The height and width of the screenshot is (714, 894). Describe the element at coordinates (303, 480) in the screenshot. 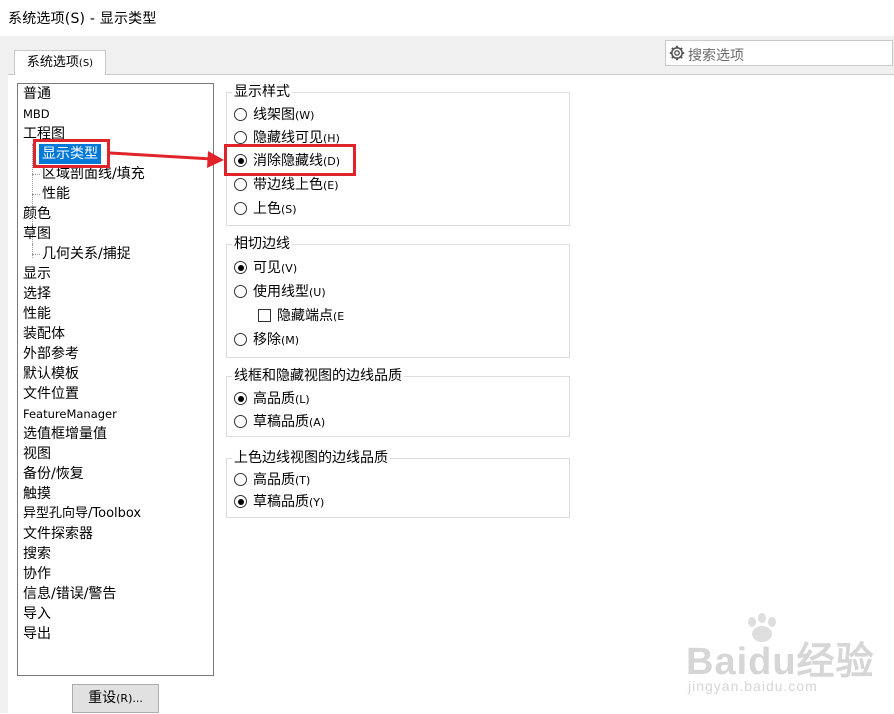

I see `option-accel: (T)` at that location.